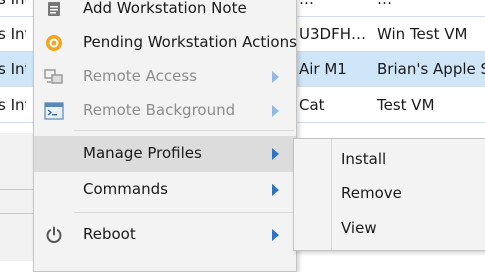  I want to click on menu-item-label: Commands, so click(125, 189).